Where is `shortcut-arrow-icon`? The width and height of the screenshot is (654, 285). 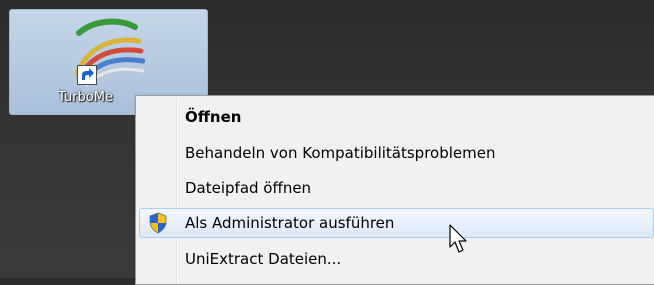
shortcut-arrow-icon is located at coordinates (87, 75).